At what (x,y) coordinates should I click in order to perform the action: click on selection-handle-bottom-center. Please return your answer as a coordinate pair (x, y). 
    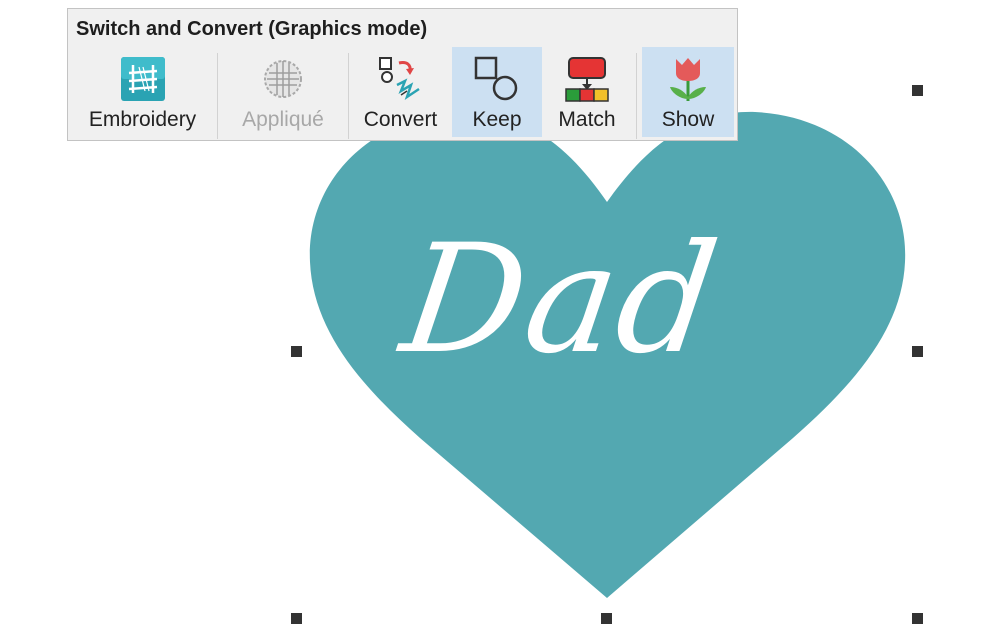
    Looking at the image, I should click on (606, 618).